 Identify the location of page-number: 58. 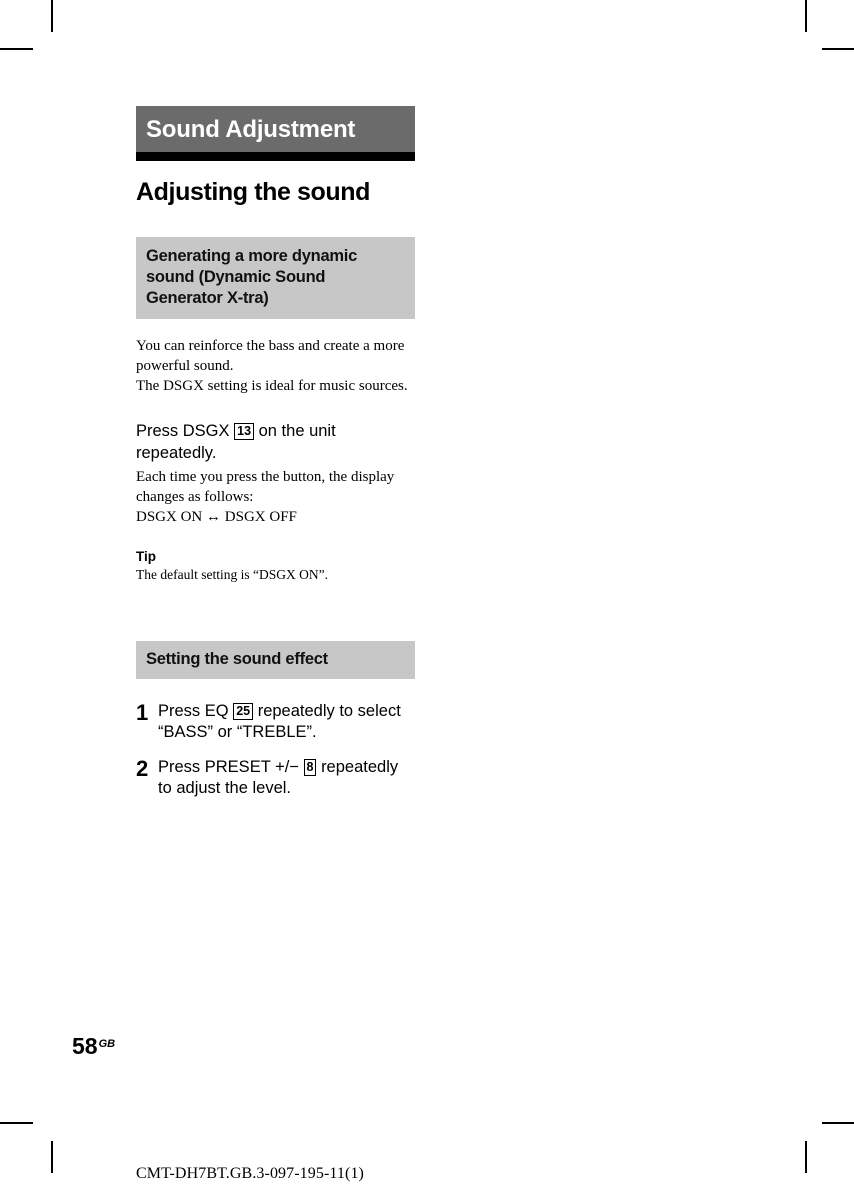
(85, 1046).